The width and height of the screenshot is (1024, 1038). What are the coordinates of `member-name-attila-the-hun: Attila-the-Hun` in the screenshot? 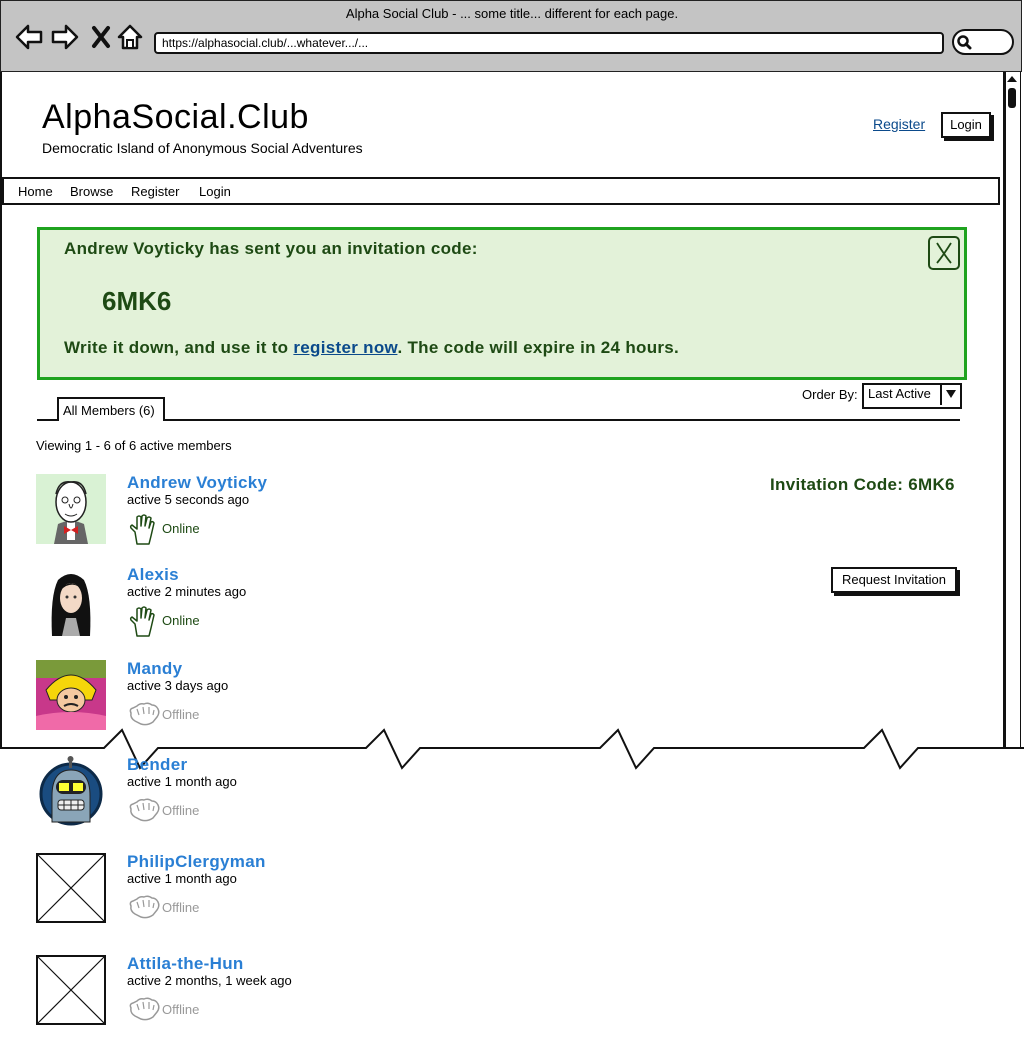 It's located at (185, 964).